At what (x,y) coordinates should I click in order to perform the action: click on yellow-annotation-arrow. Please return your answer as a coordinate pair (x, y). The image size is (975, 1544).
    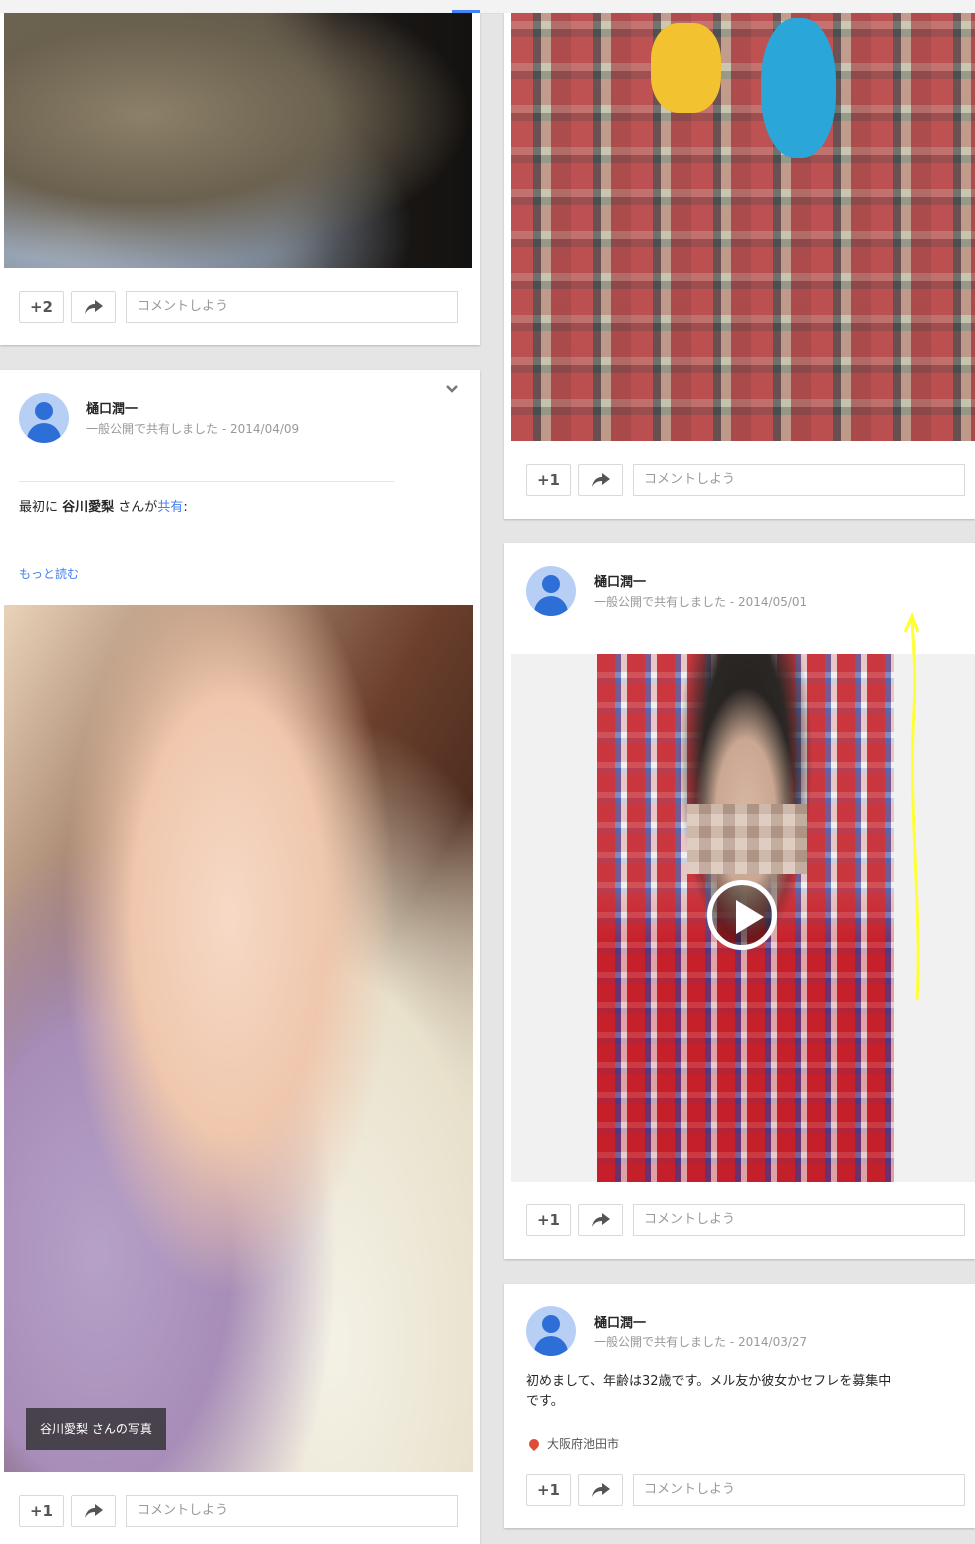
    Looking at the image, I should click on (911, 806).